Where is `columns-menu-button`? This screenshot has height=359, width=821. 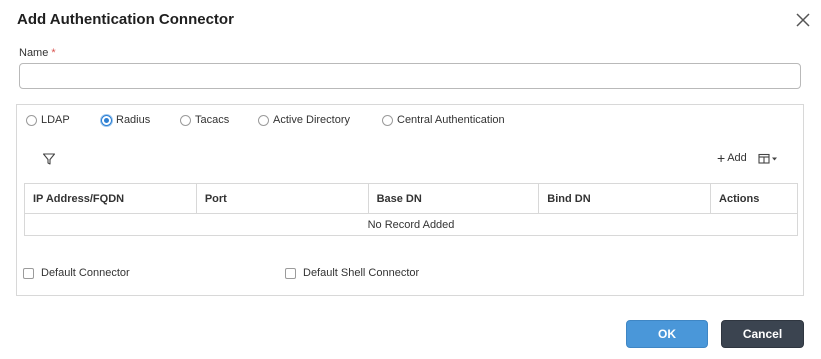 columns-menu-button is located at coordinates (769, 159).